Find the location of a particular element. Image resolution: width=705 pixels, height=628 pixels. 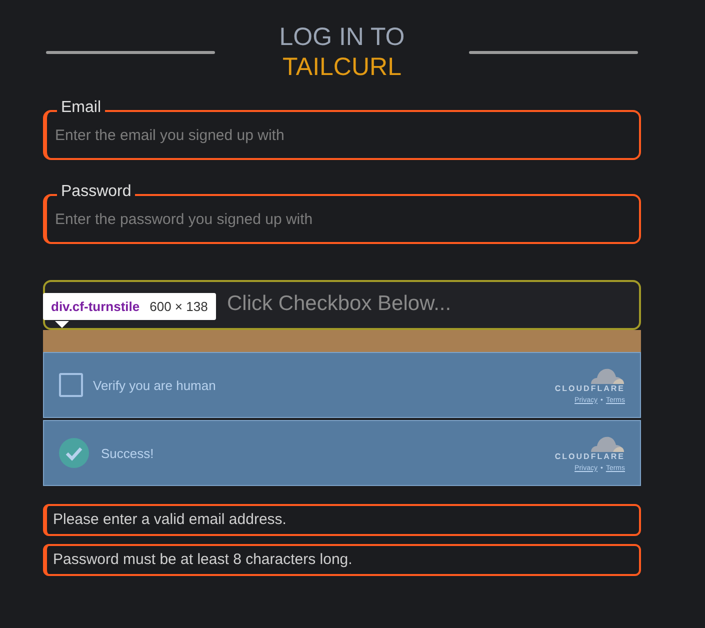

size-text: 600 × 138 is located at coordinates (179, 306).